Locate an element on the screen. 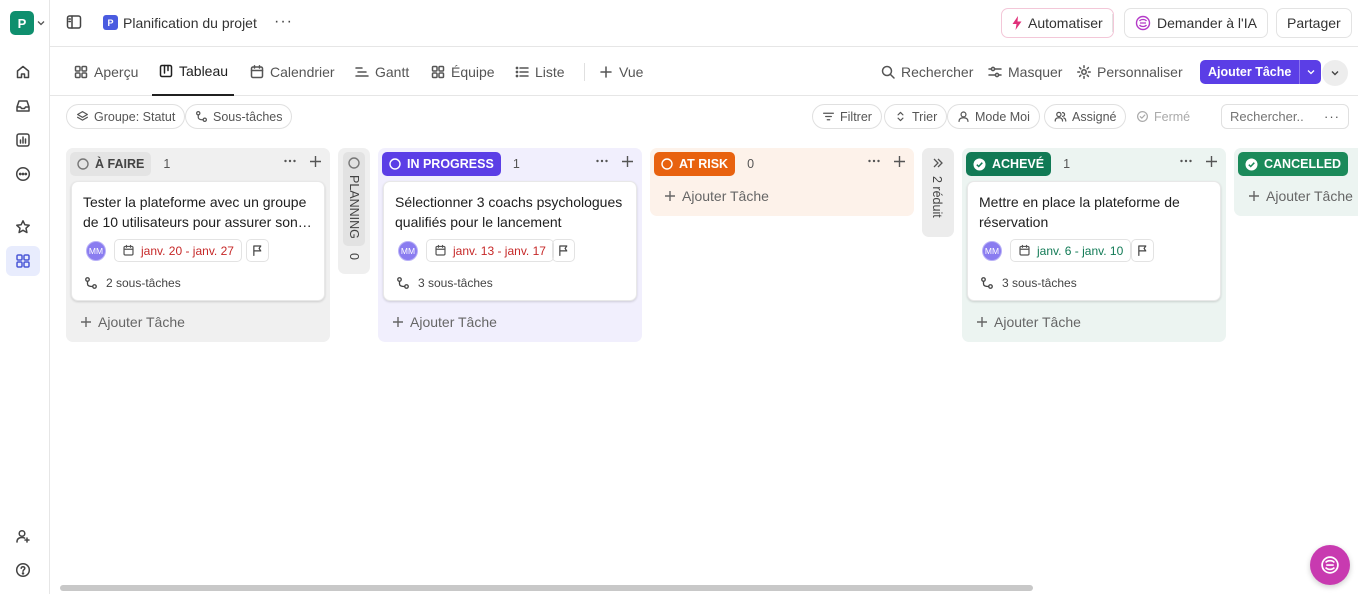  status-badge: À FAIRE is located at coordinates (111, 164).